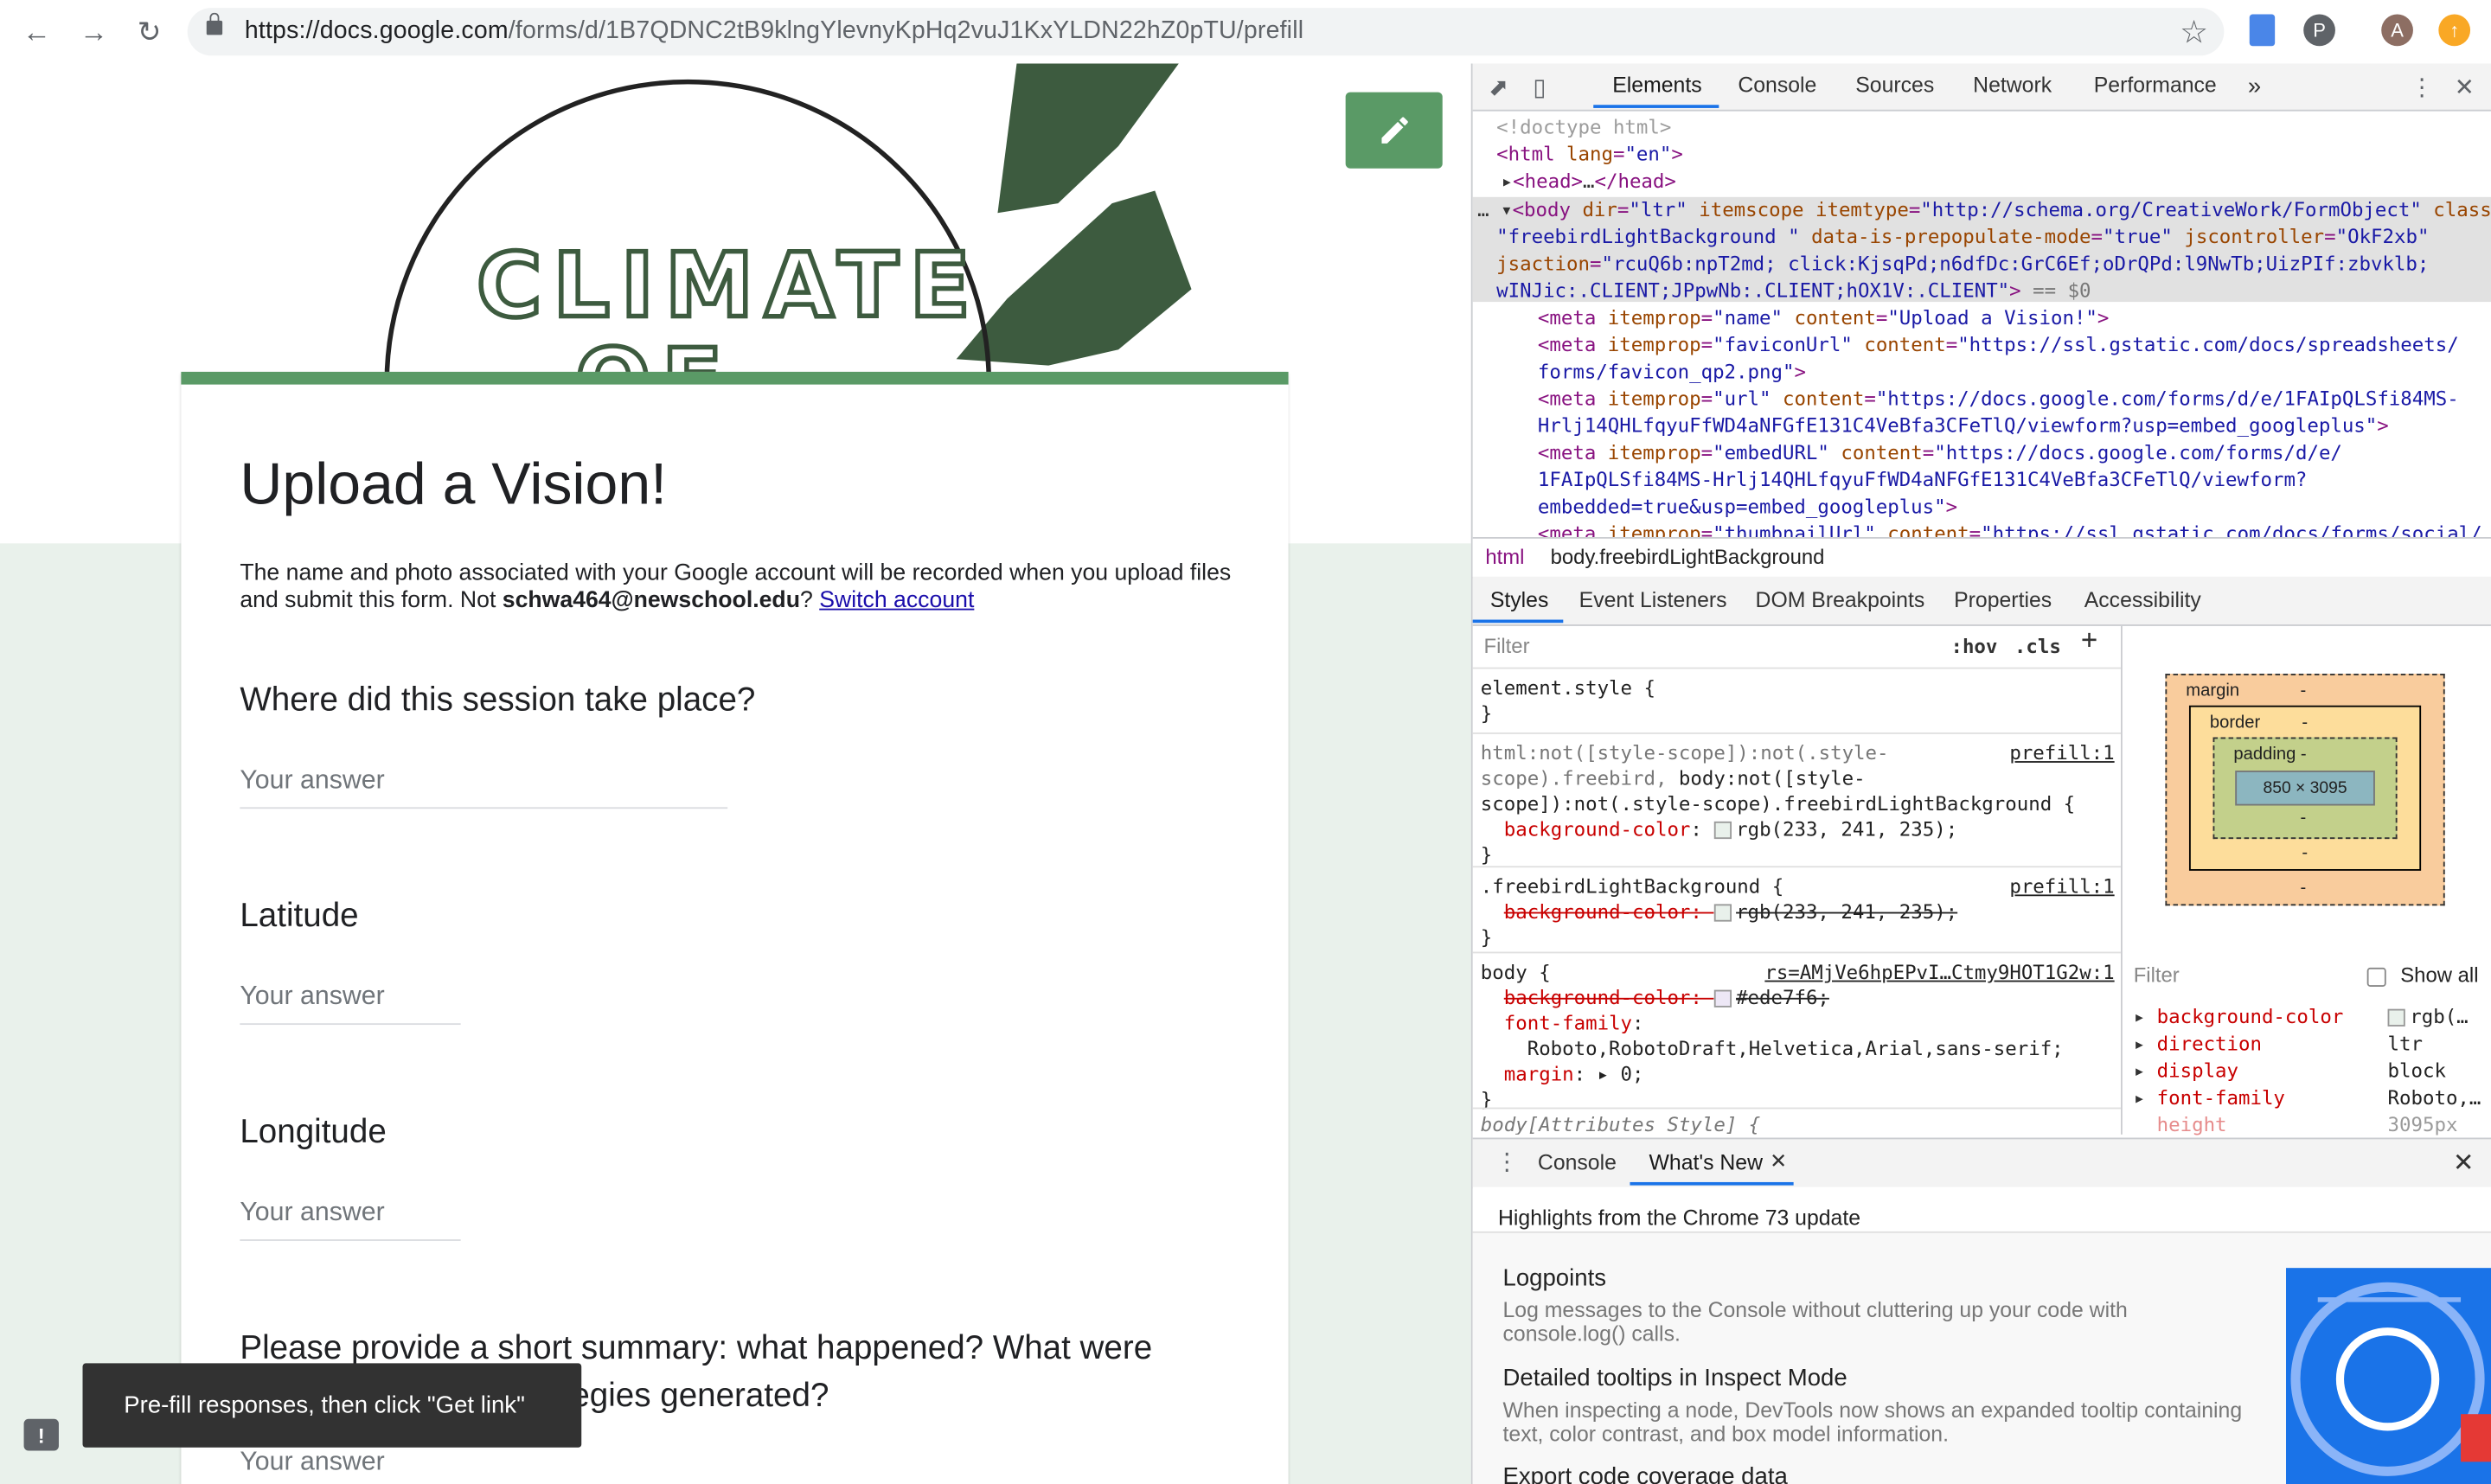  What do you see at coordinates (1841, 600) in the screenshot?
I see `tab-dom-breakpoints: DOM Breakpoints` at bounding box center [1841, 600].